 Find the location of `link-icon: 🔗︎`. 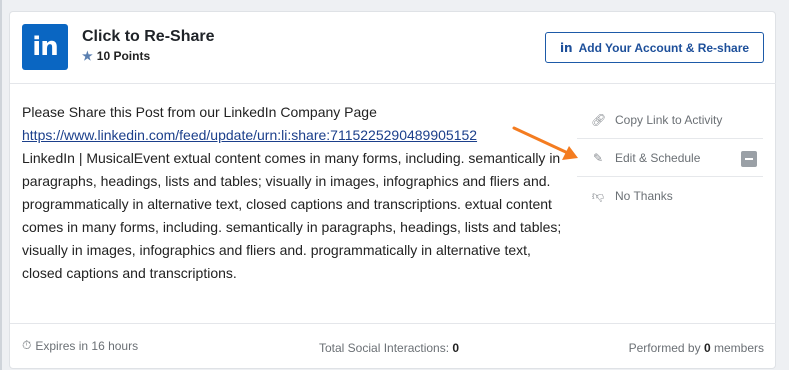

link-icon: 🔗︎ is located at coordinates (599, 119).